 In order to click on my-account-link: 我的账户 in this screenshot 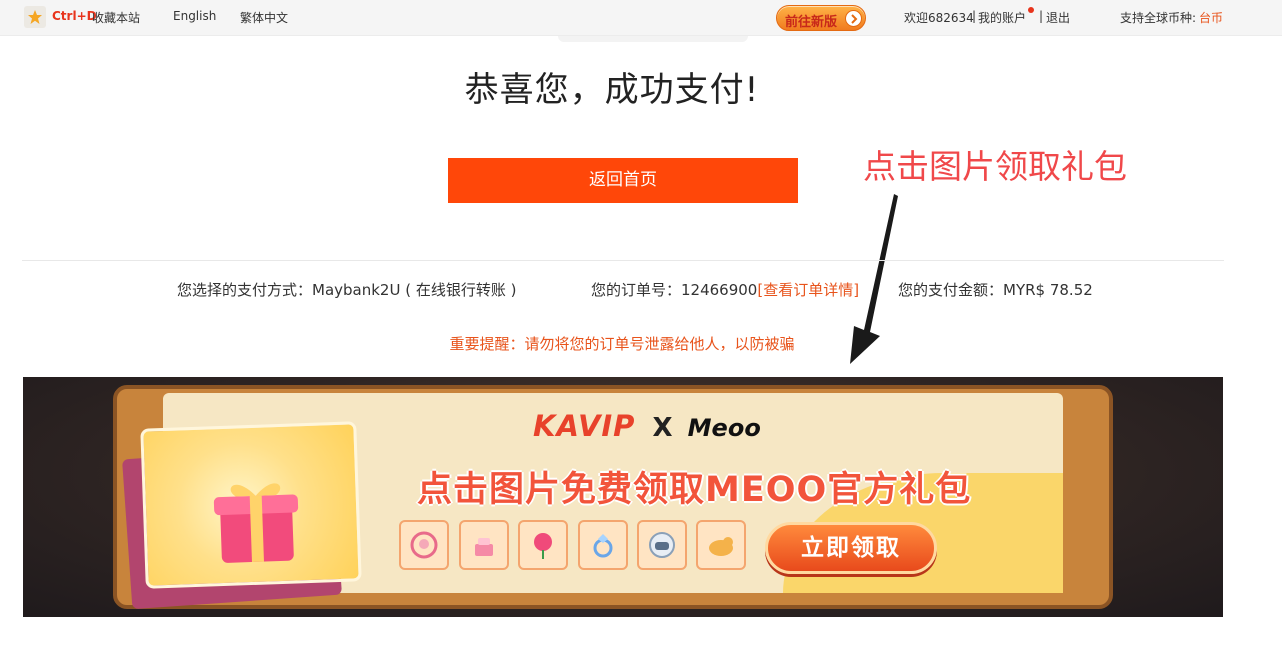, I will do `click(1002, 17)`.